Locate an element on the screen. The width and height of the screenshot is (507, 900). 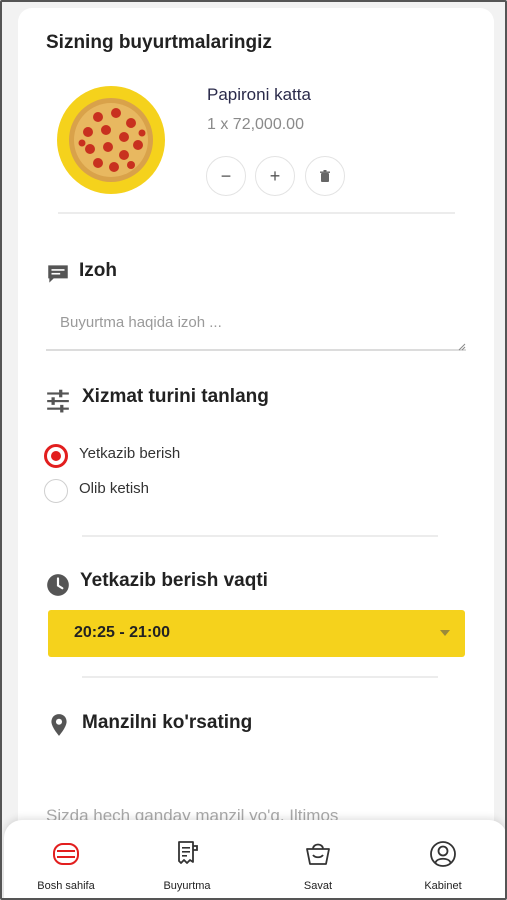
comment-title: Izoh is located at coordinates (98, 270).